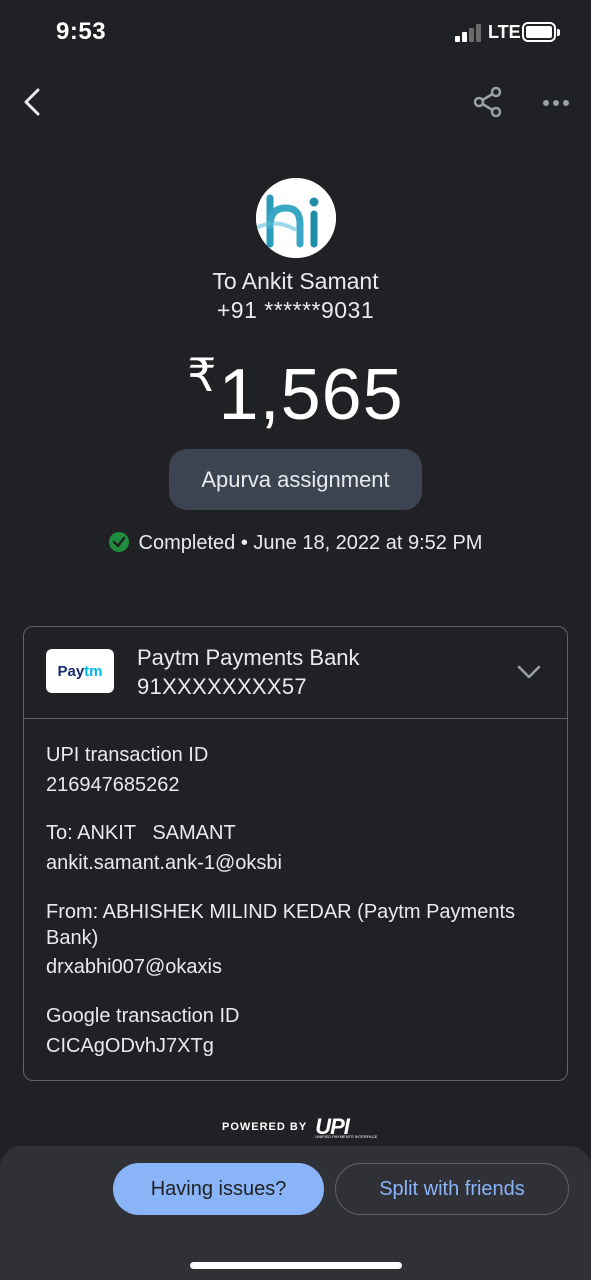 The width and height of the screenshot is (591, 1280). I want to click on upi-transaction-id-value: 216947685262, so click(113, 785).